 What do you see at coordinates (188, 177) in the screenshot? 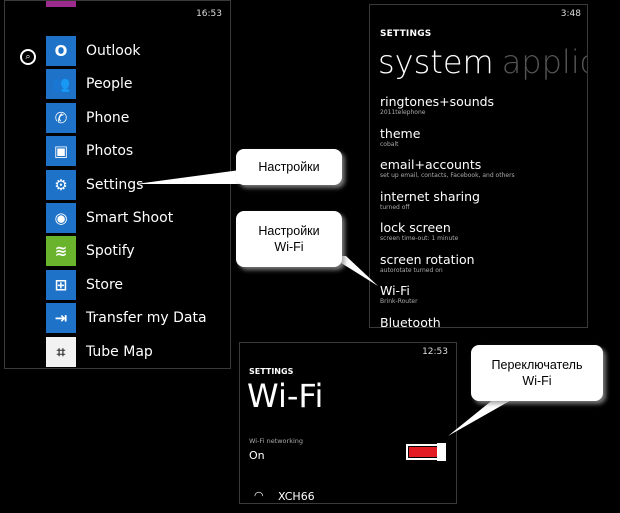
I see `callout-pointer-settings` at bounding box center [188, 177].